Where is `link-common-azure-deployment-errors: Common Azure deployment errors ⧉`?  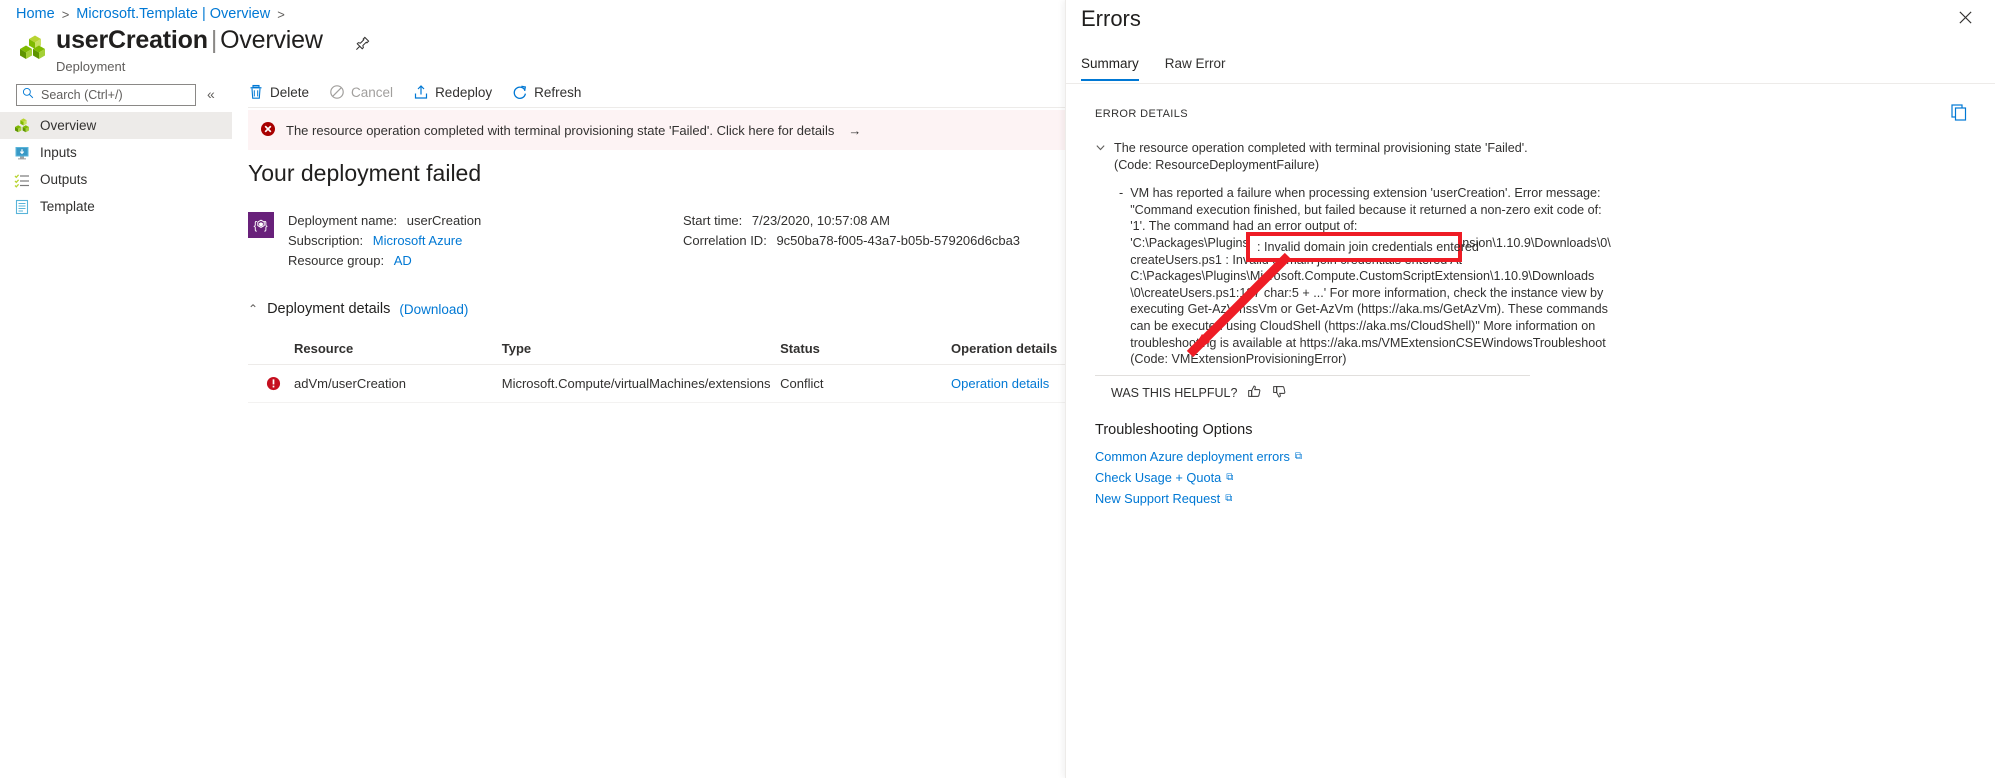 link-common-azure-deployment-errors: Common Azure deployment errors ⧉ is located at coordinates (1198, 456).